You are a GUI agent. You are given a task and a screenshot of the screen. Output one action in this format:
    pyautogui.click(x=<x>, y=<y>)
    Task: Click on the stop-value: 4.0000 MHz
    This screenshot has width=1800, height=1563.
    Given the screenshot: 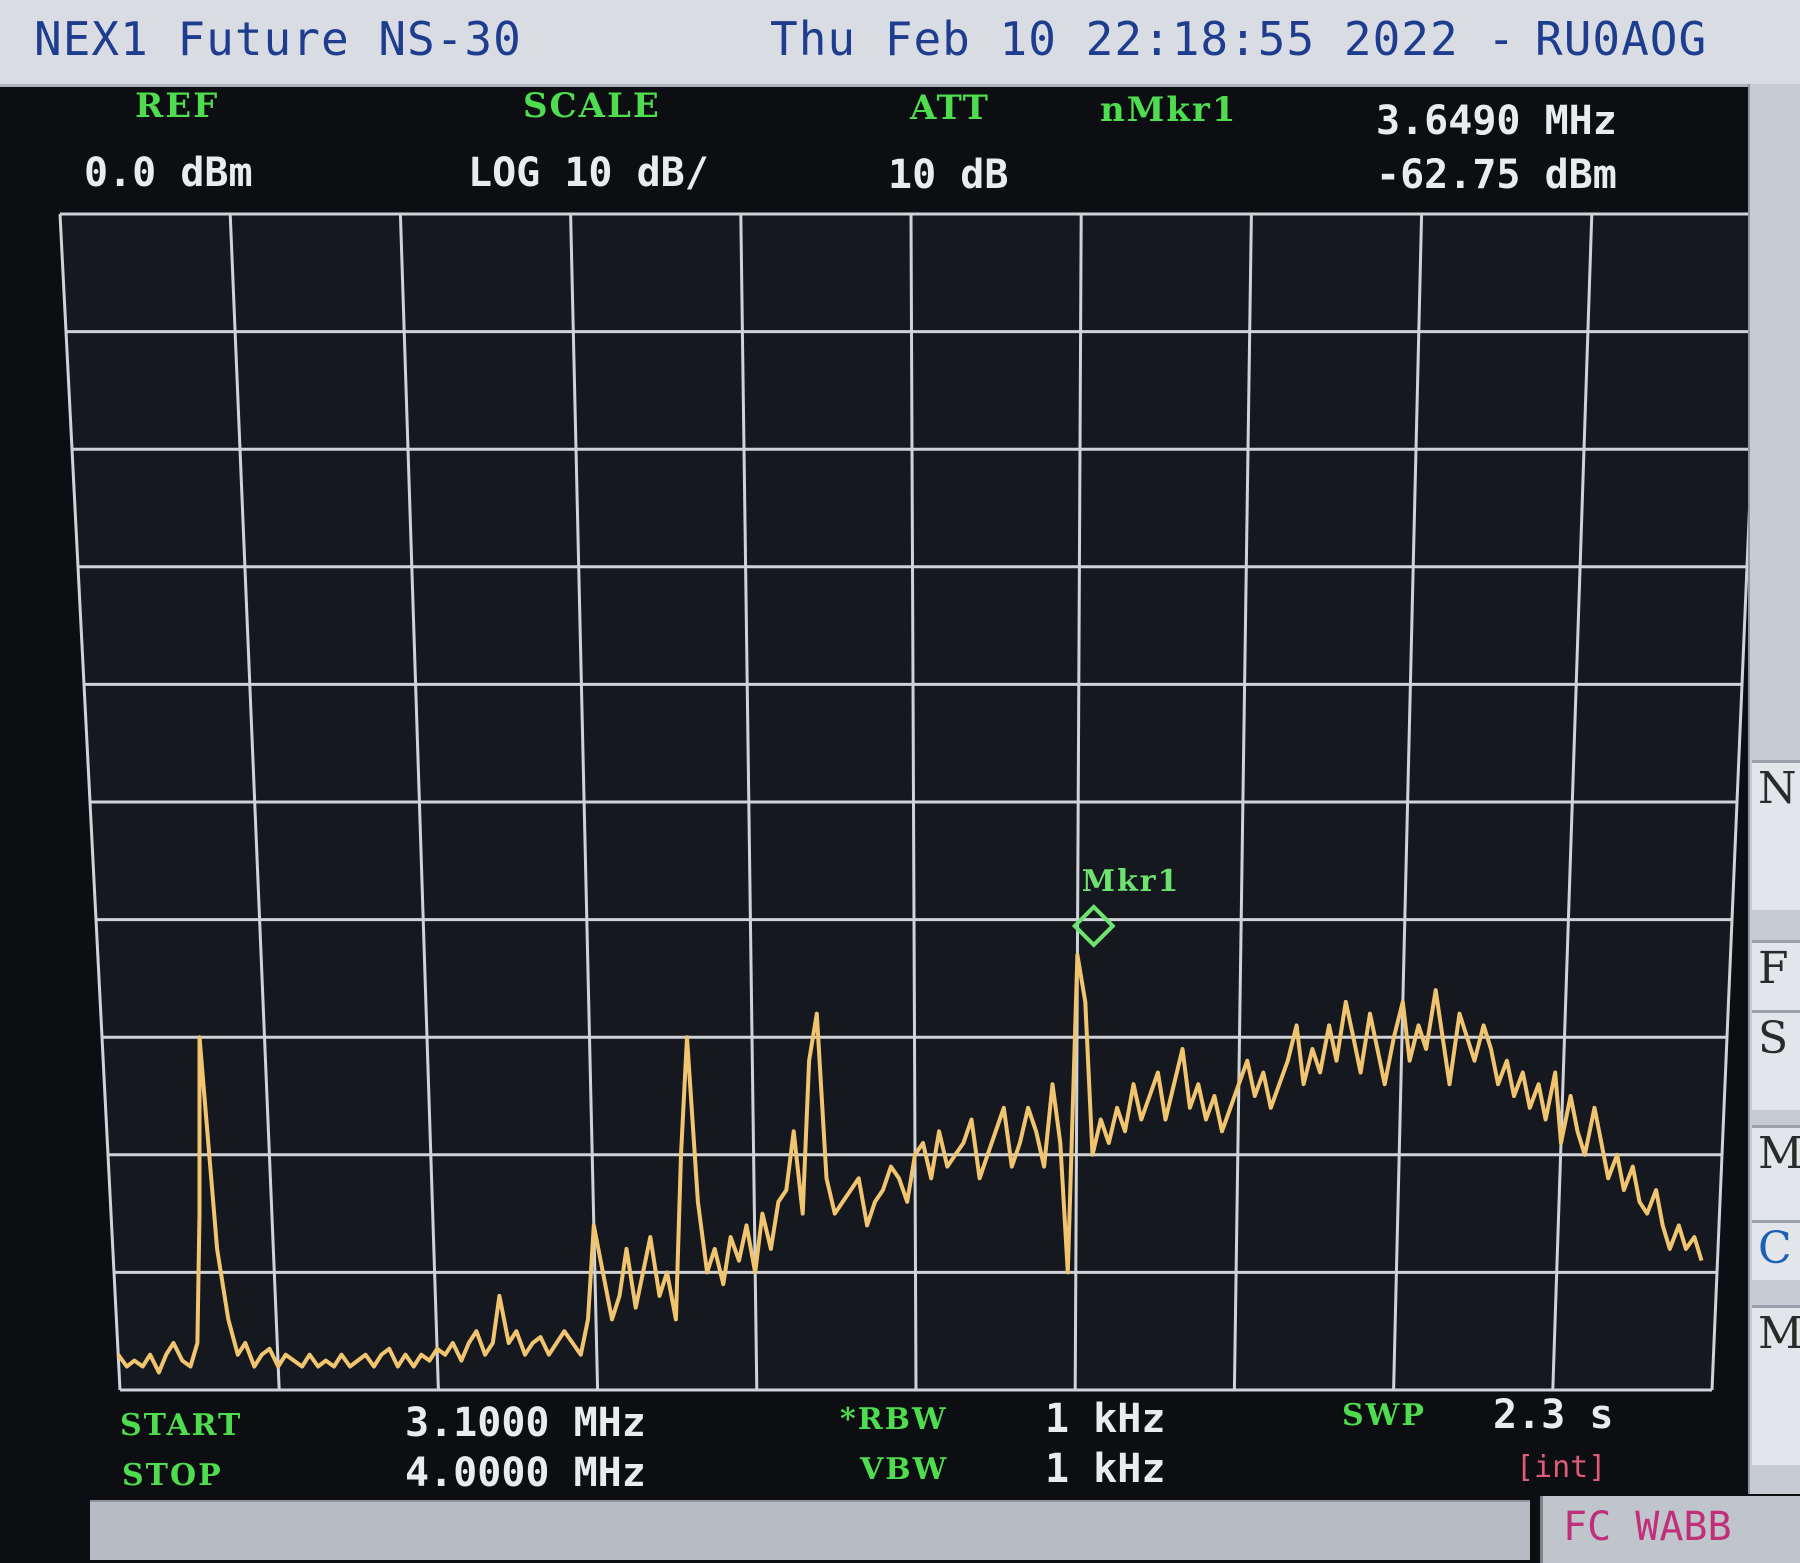 What is the action you would take?
    pyautogui.click(x=525, y=1473)
    